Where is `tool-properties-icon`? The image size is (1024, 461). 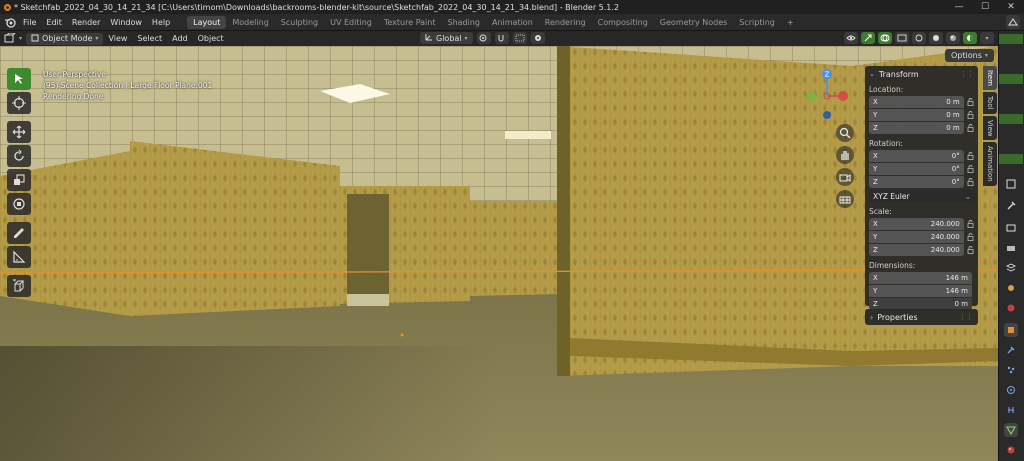
tool-properties-icon is located at coordinates (1011, 206).